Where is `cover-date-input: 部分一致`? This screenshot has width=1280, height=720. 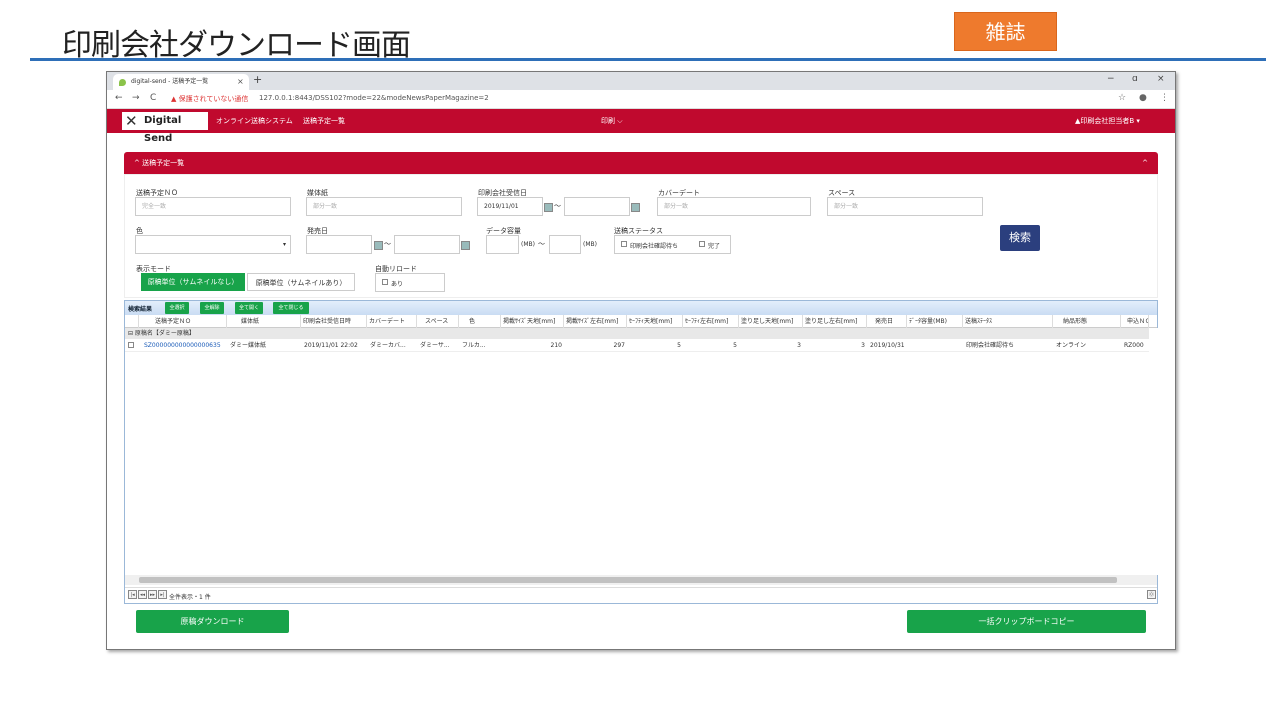 cover-date-input: 部分一致 is located at coordinates (734, 206).